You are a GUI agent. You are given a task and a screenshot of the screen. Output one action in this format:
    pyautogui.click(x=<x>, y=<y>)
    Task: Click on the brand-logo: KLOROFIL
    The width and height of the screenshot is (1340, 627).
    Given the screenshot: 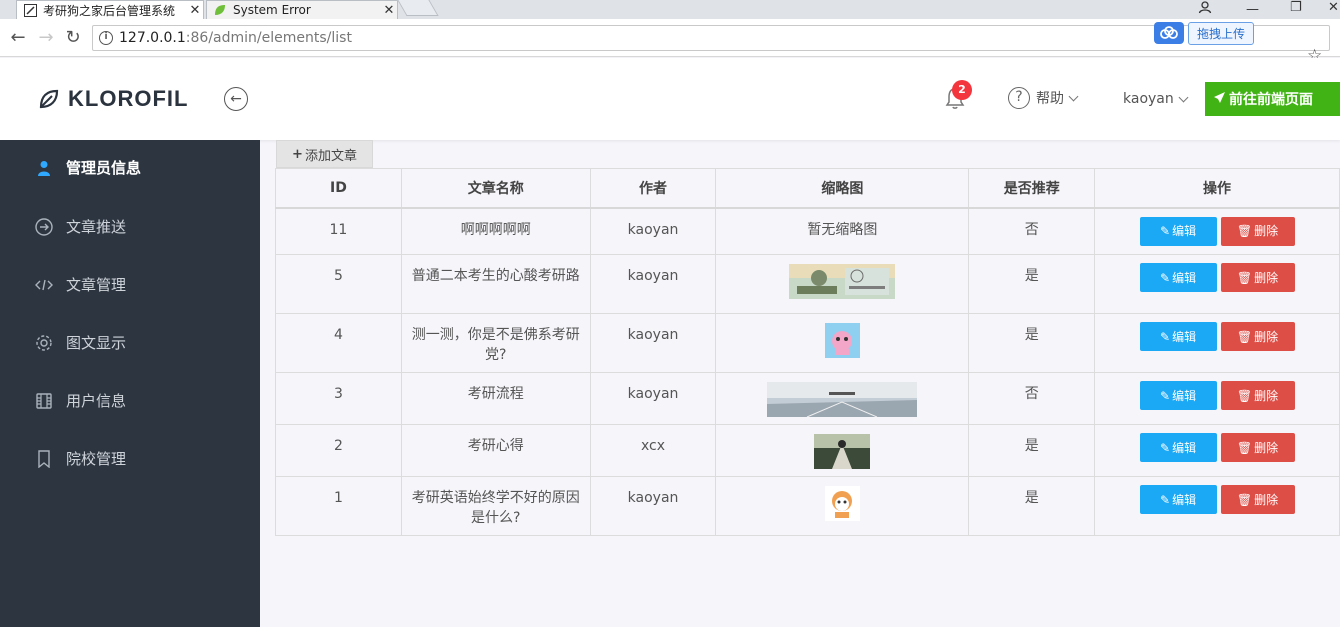 What is the action you would take?
    pyautogui.click(x=113, y=99)
    